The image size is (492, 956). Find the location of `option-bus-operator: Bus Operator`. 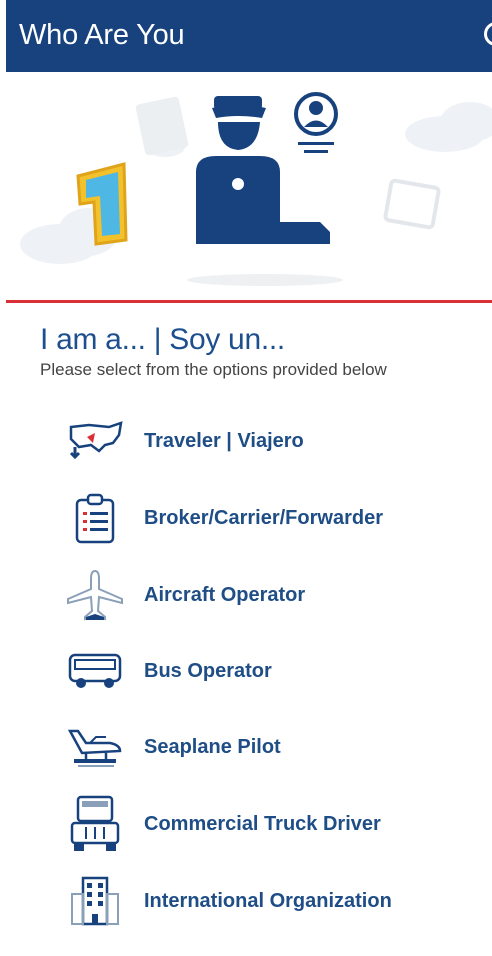

option-bus-operator: Bus Operator is located at coordinates (270, 671).